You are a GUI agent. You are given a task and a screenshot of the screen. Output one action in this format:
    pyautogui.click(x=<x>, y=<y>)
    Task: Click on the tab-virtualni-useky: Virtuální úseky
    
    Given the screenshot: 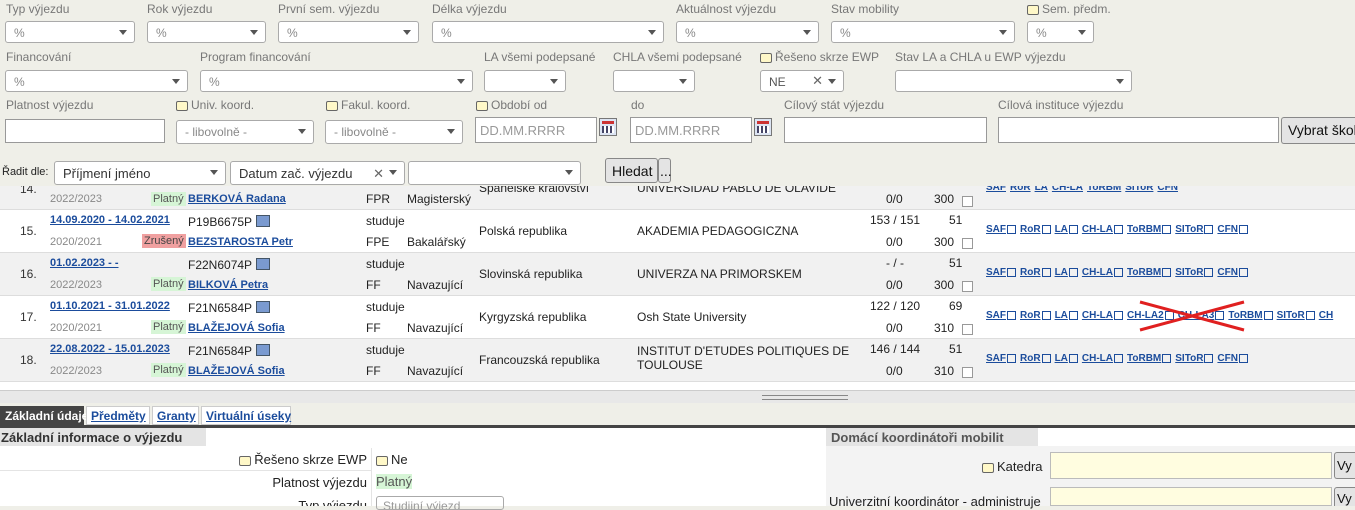 What is the action you would take?
    pyautogui.click(x=246, y=415)
    